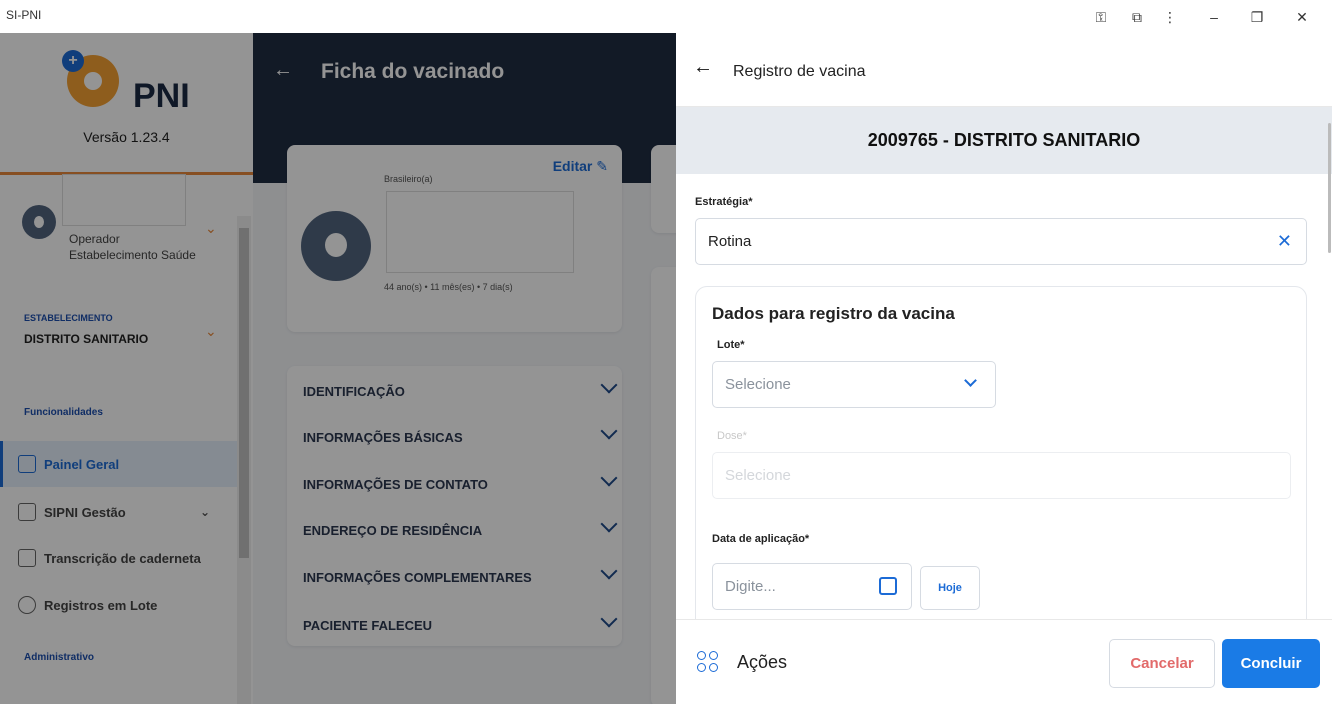 The height and width of the screenshot is (704, 1332). Describe the element at coordinates (124, 200) in the screenshot. I see `redacted-username` at that location.